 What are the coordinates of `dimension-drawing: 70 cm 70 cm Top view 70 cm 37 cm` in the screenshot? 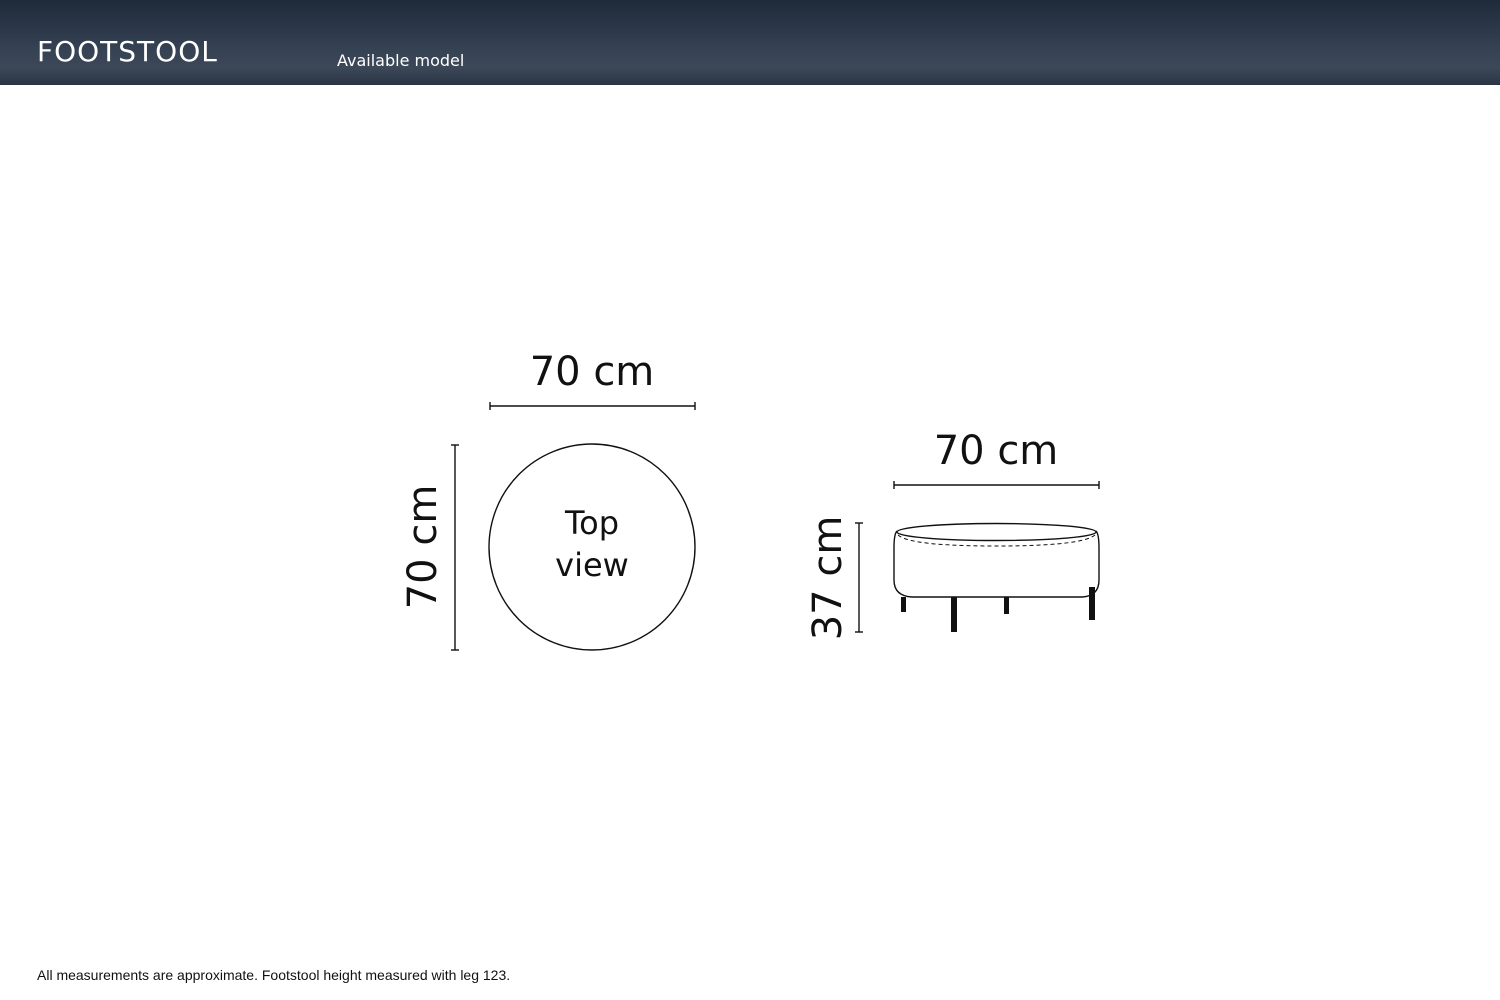 It's located at (750, 500).